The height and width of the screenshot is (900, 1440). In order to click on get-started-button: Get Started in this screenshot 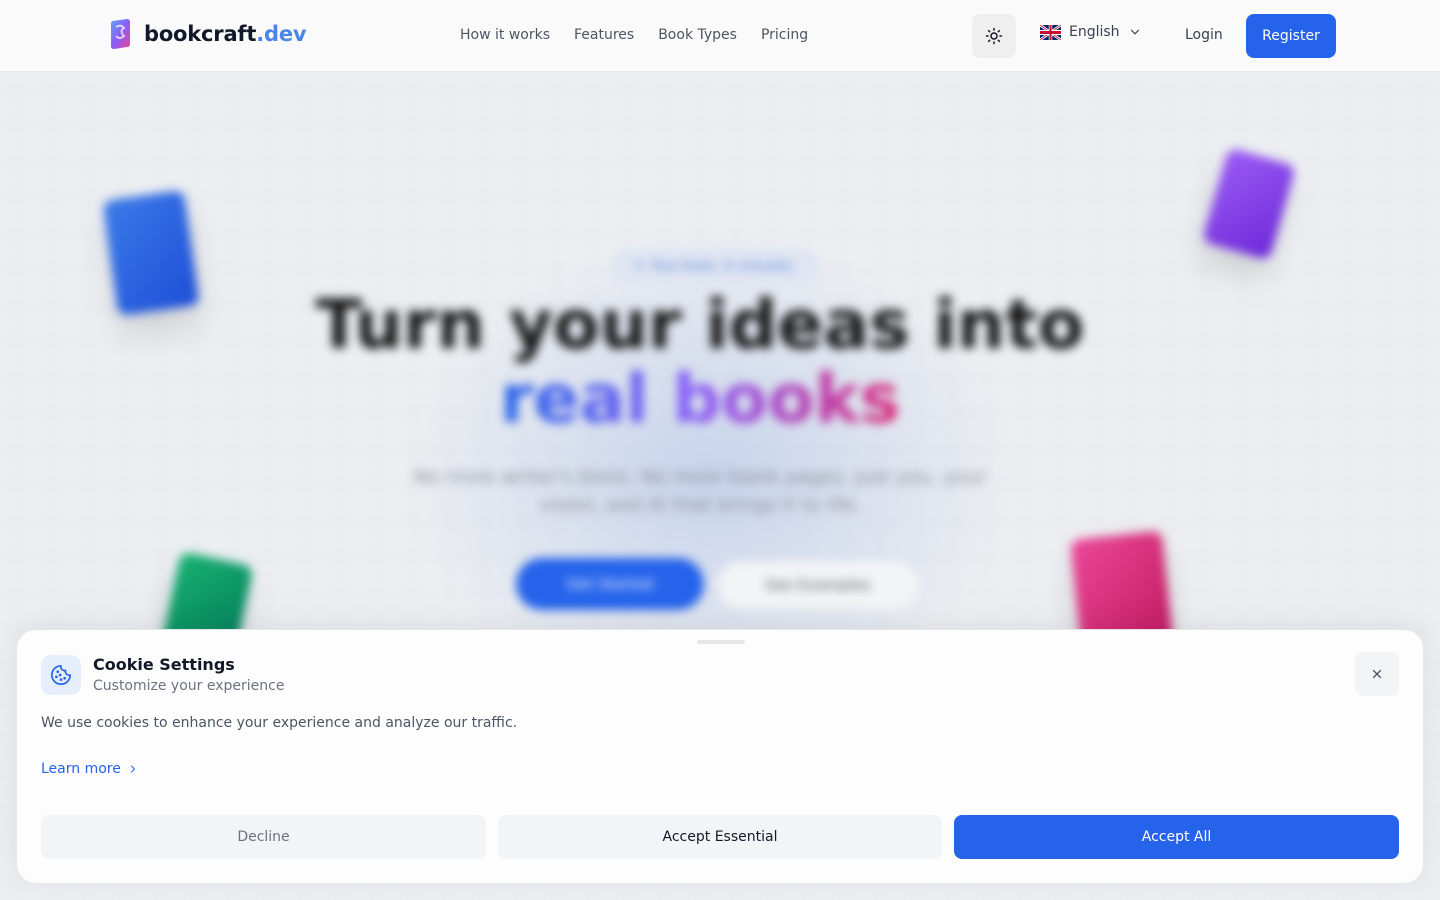, I will do `click(610, 584)`.